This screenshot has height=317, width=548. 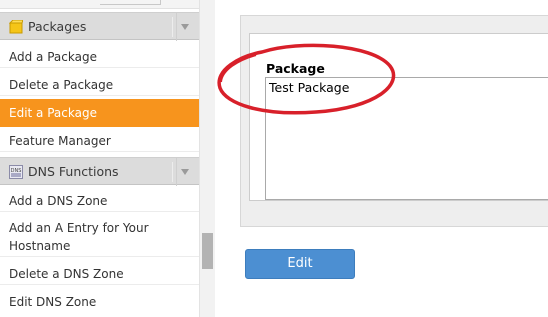 What do you see at coordinates (300, 264) in the screenshot?
I see `edit-button: Edit` at bounding box center [300, 264].